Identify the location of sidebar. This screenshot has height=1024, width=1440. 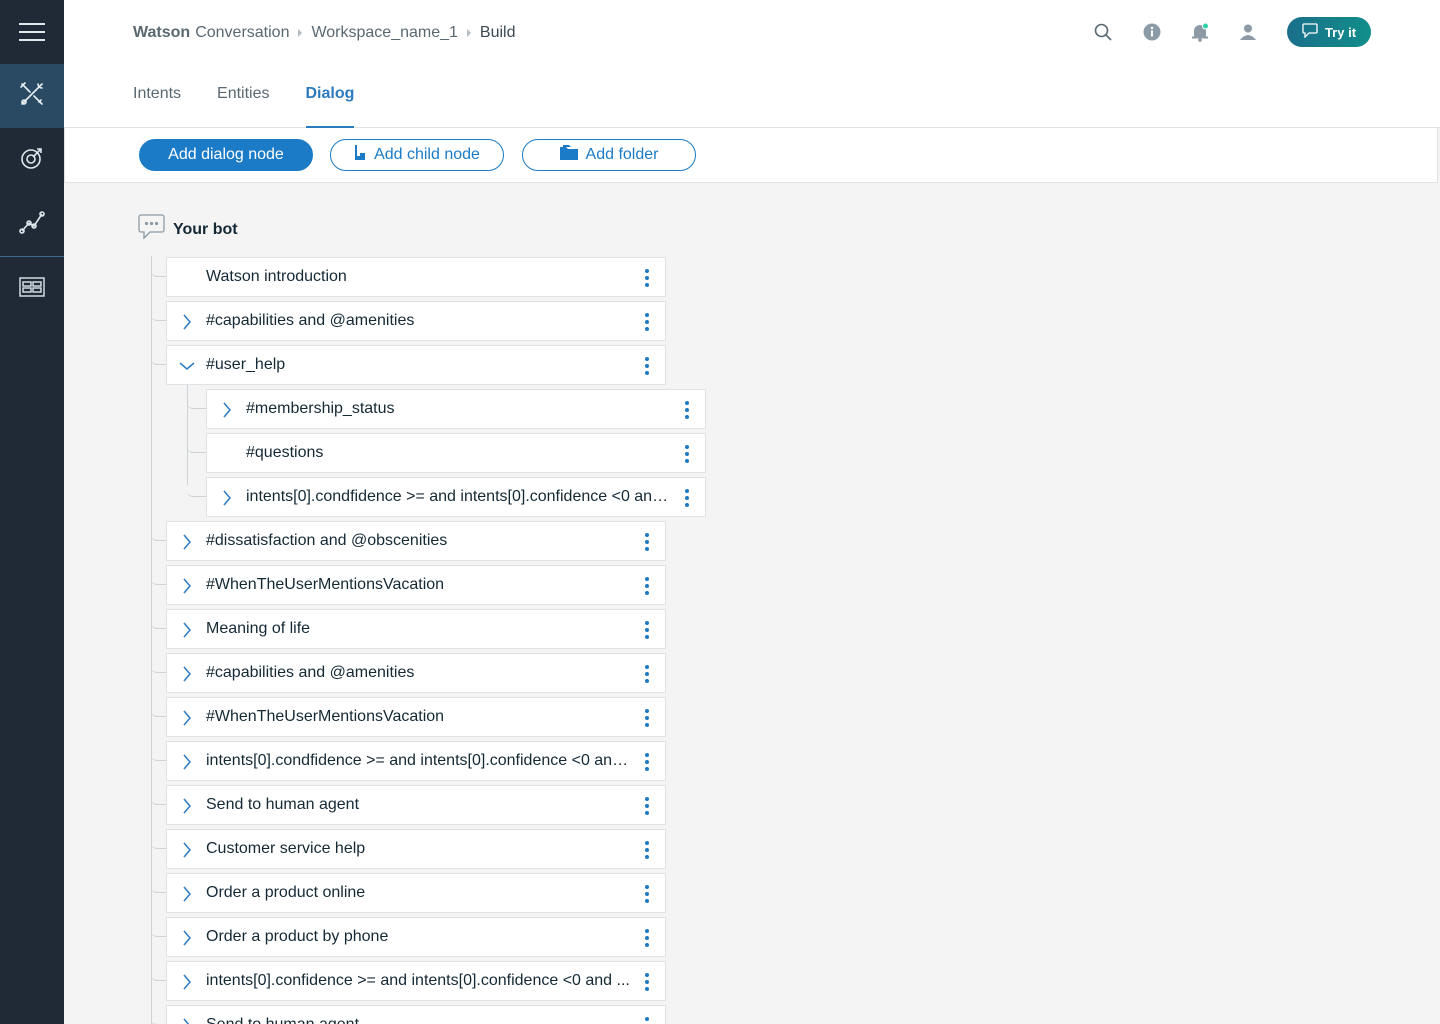
(32, 512).